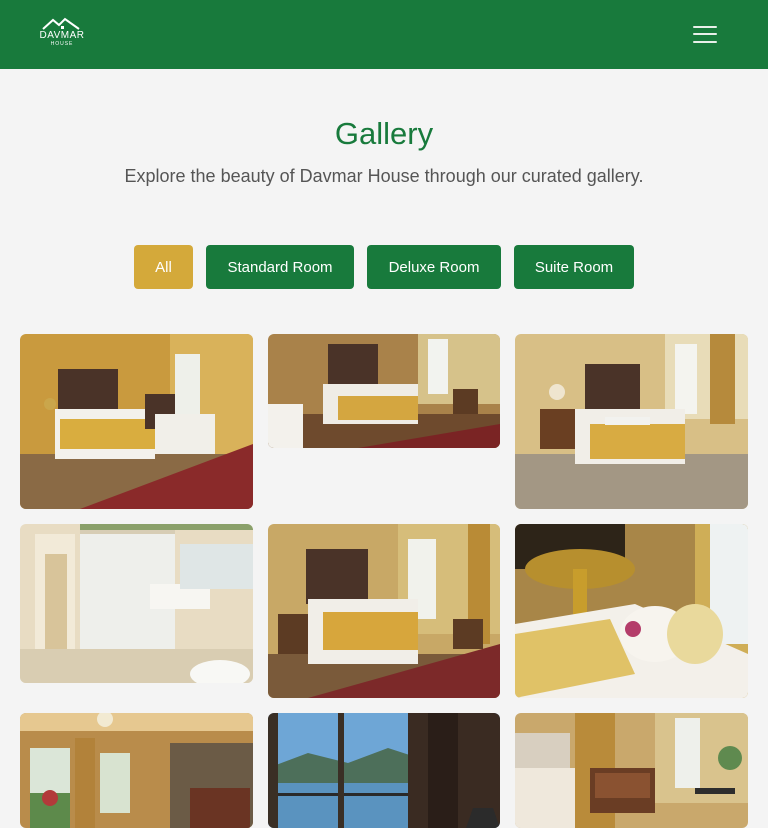 The width and height of the screenshot is (768, 828). What do you see at coordinates (136, 770) in the screenshot?
I see `gallery-photo-bedroom-window-view` at bounding box center [136, 770].